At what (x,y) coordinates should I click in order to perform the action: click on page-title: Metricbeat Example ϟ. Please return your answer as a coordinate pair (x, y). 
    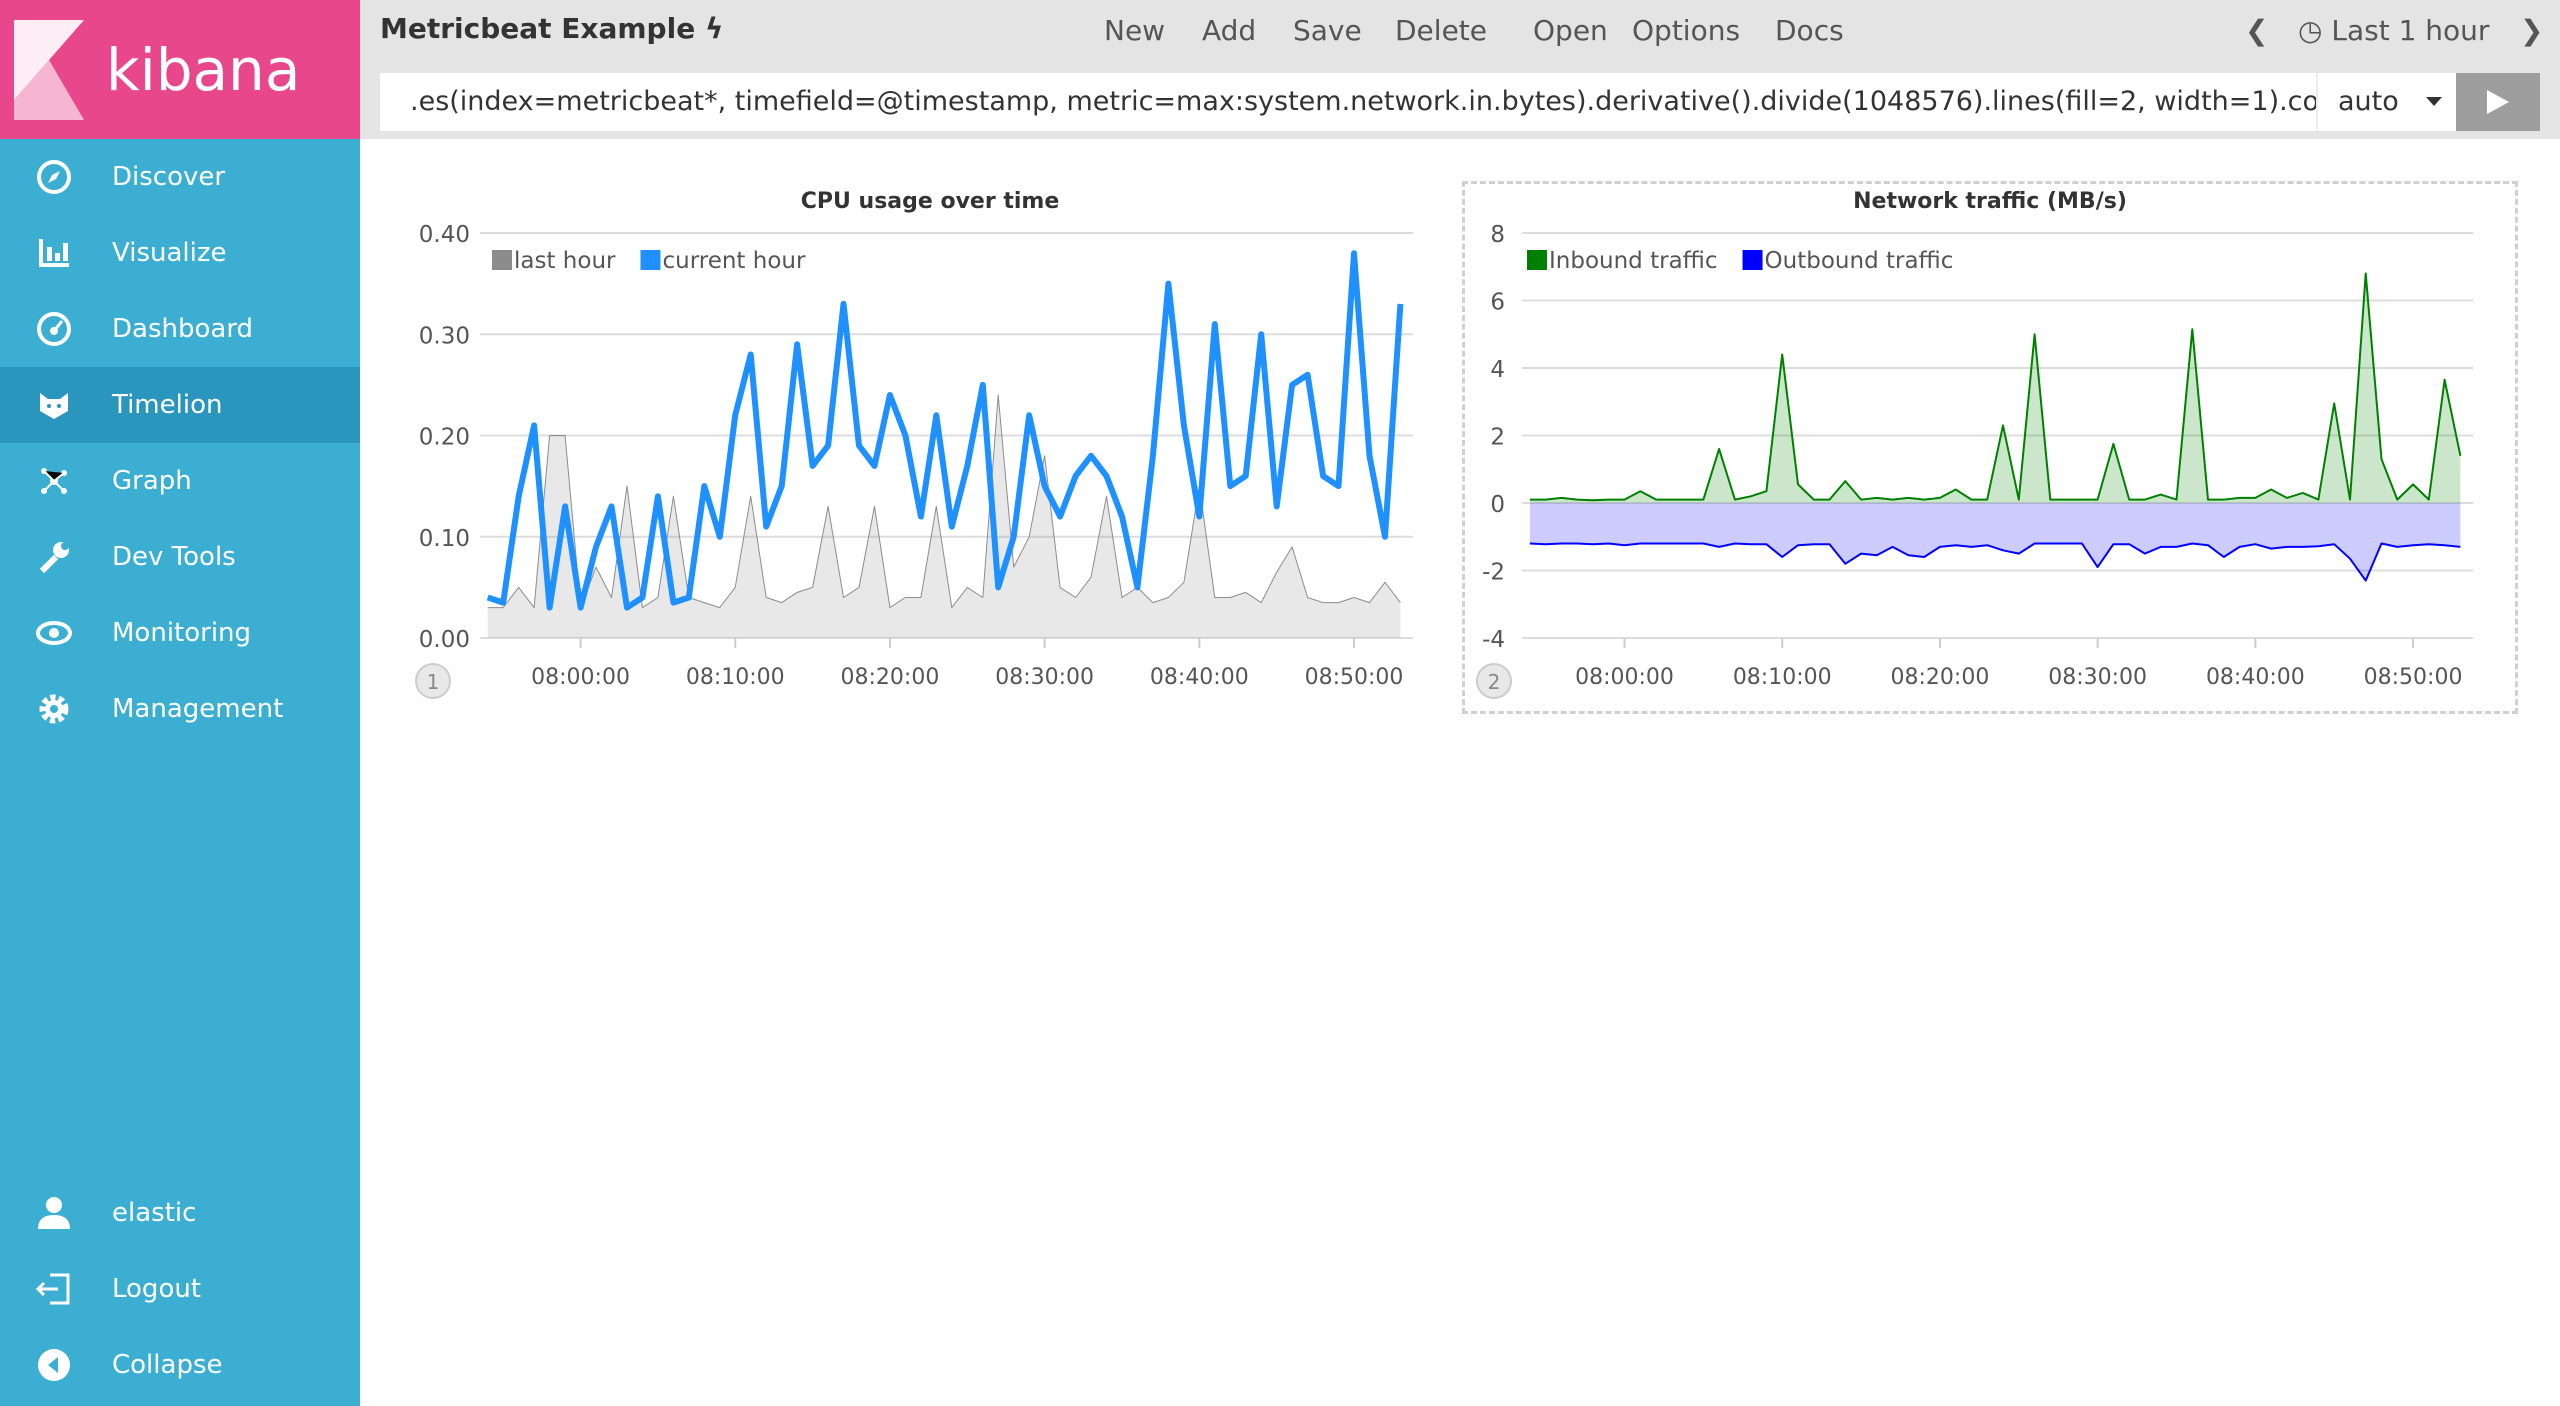
    Looking at the image, I should click on (551, 28).